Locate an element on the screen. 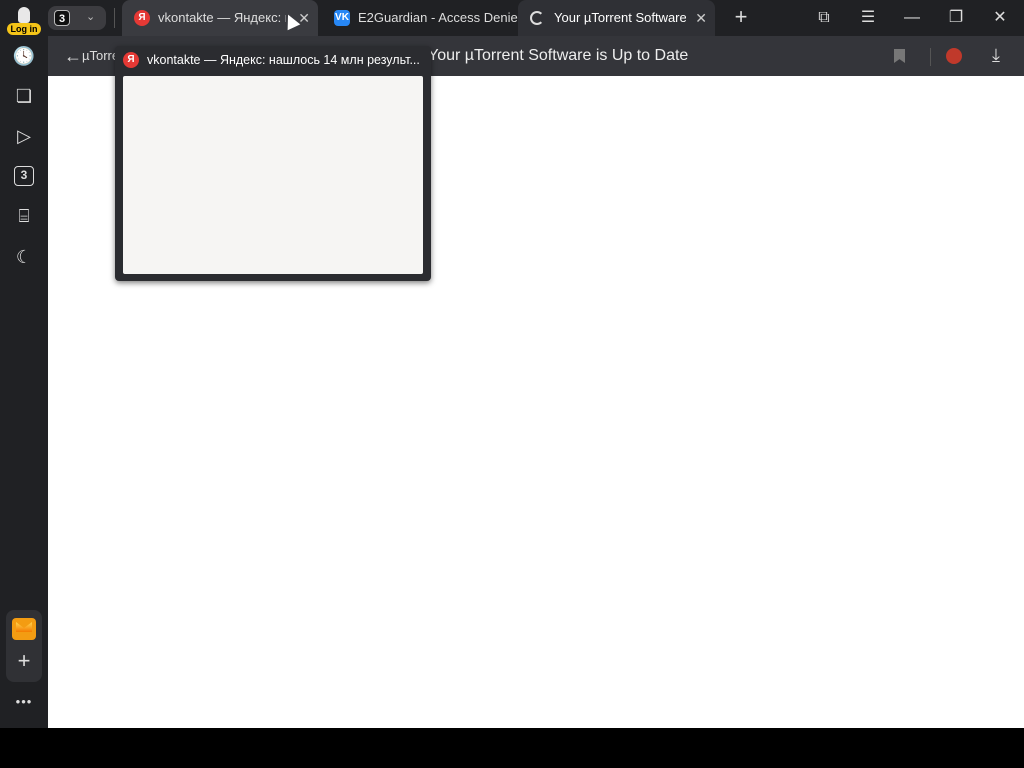 The height and width of the screenshot is (768, 1024). bookmark-icon is located at coordinates (899, 56).